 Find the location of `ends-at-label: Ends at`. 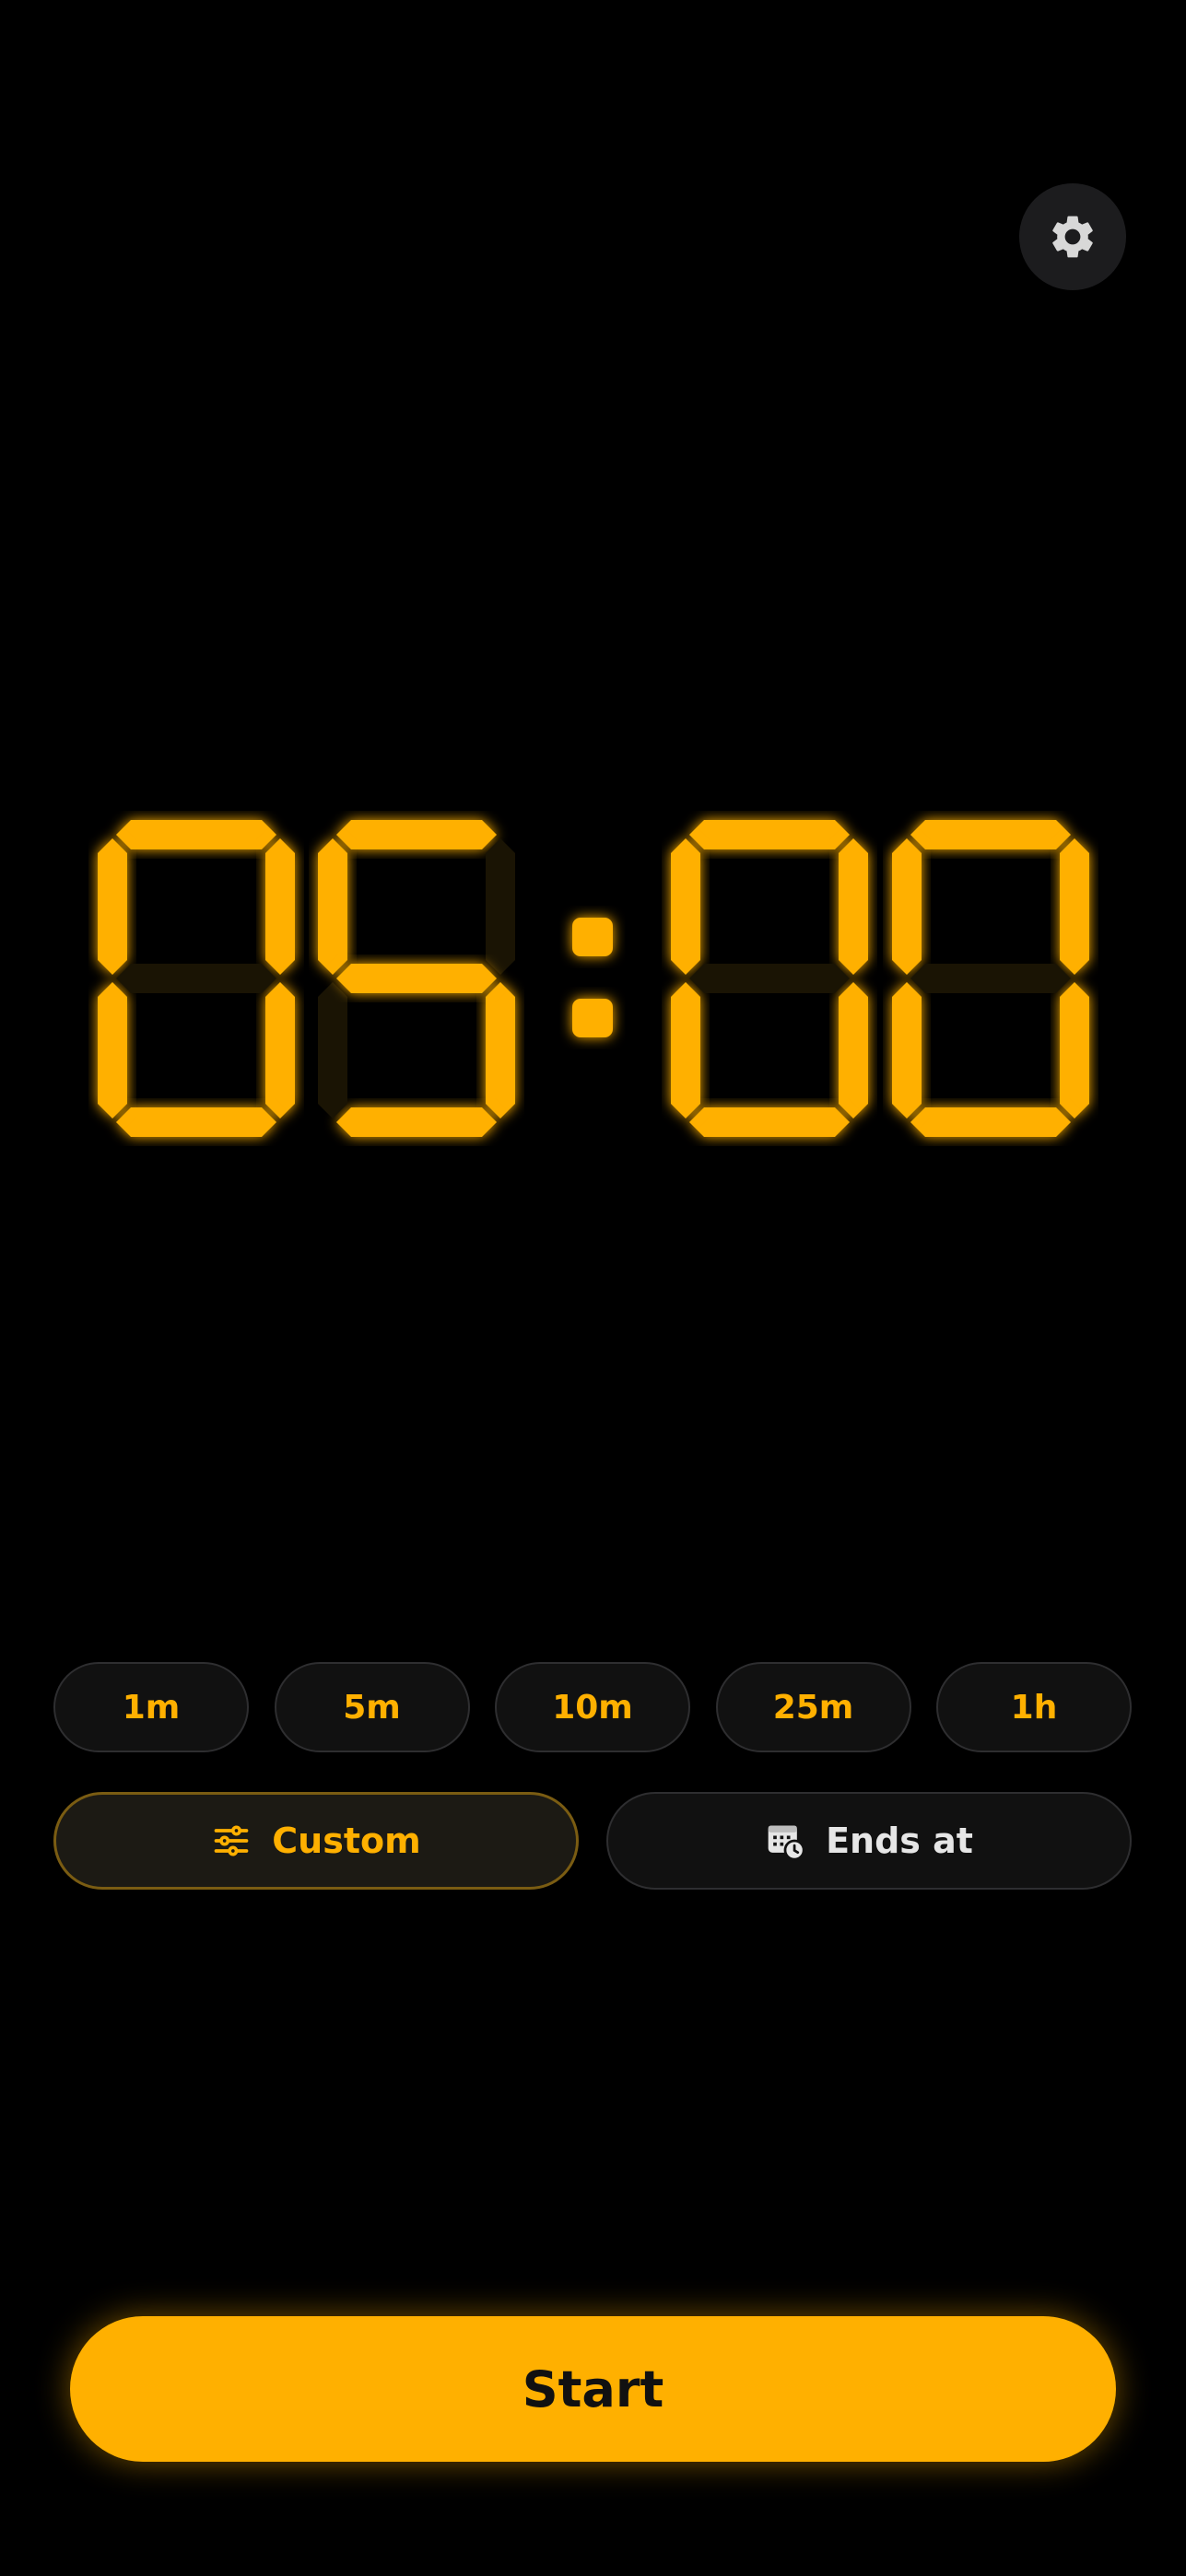

ends-at-label: Ends at is located at coordinates (899, 1841).